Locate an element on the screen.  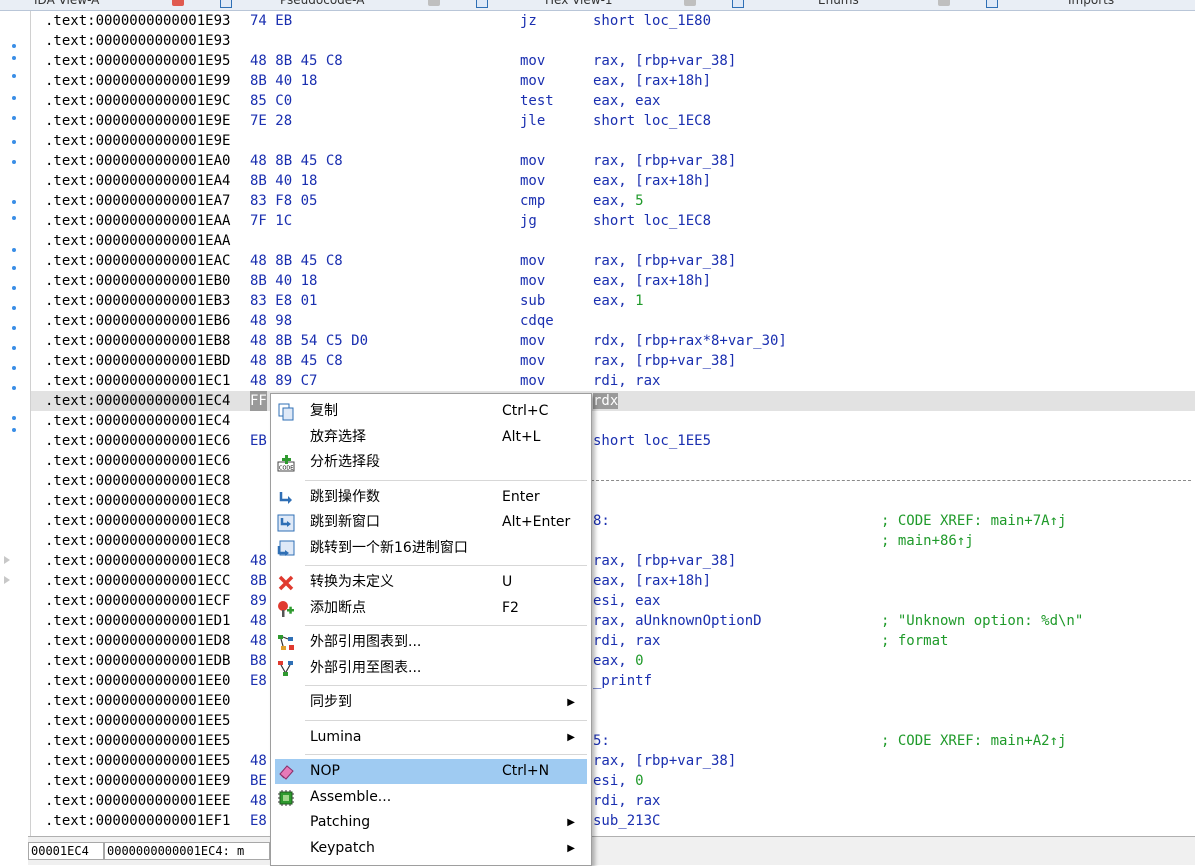
operands: 5: is located at coordinates (601, 741).